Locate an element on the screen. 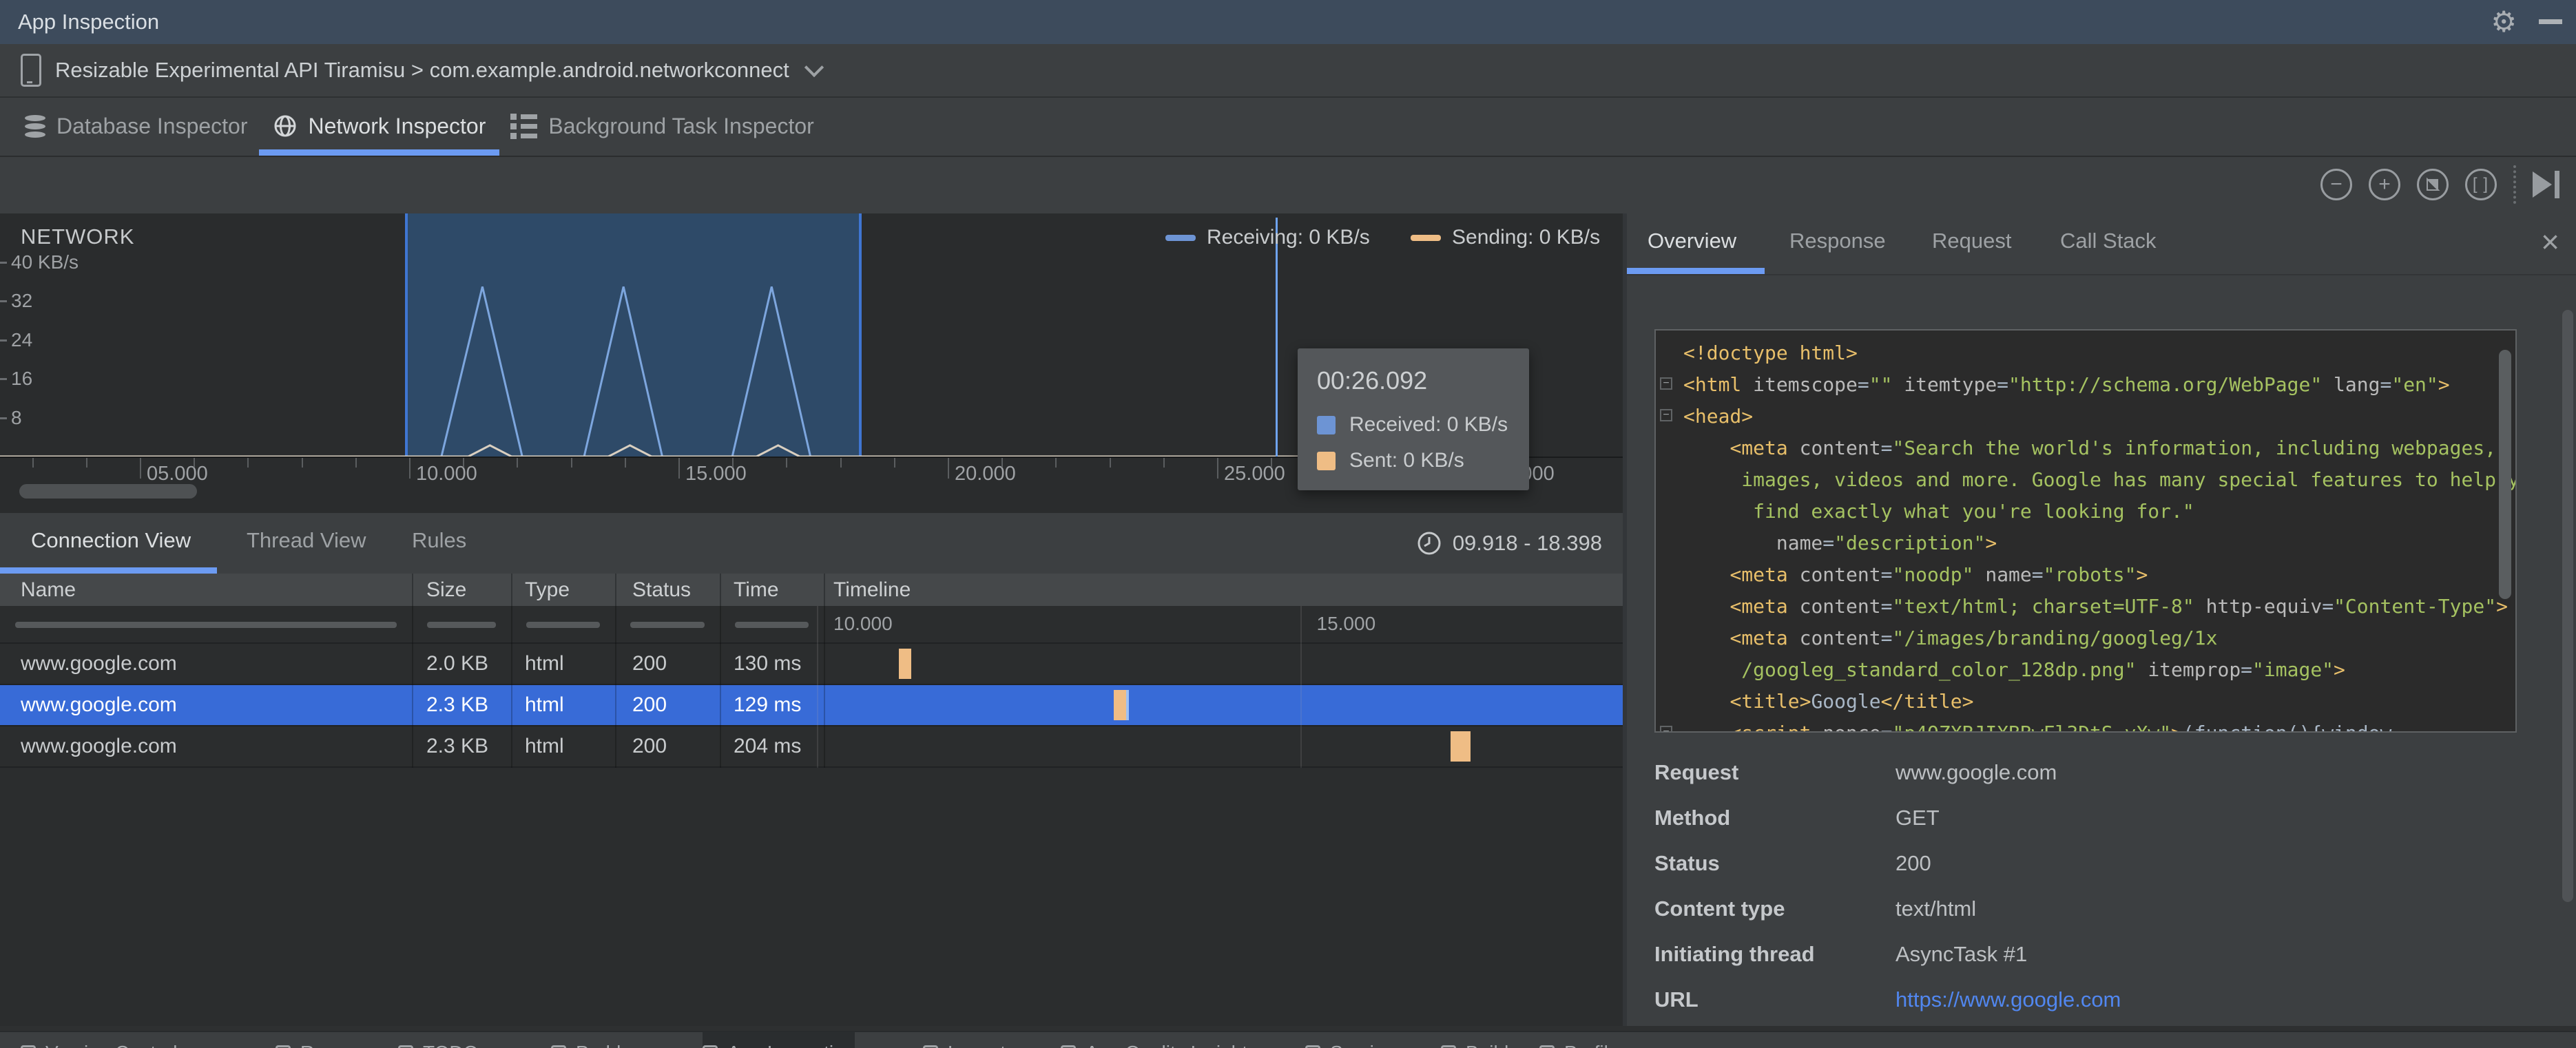 Image resolution: width=2576 pixels, height=1048 pixels. table-row: www.google.com 2.0 KB html 200 130 ms is located at coordinates (811, 665).